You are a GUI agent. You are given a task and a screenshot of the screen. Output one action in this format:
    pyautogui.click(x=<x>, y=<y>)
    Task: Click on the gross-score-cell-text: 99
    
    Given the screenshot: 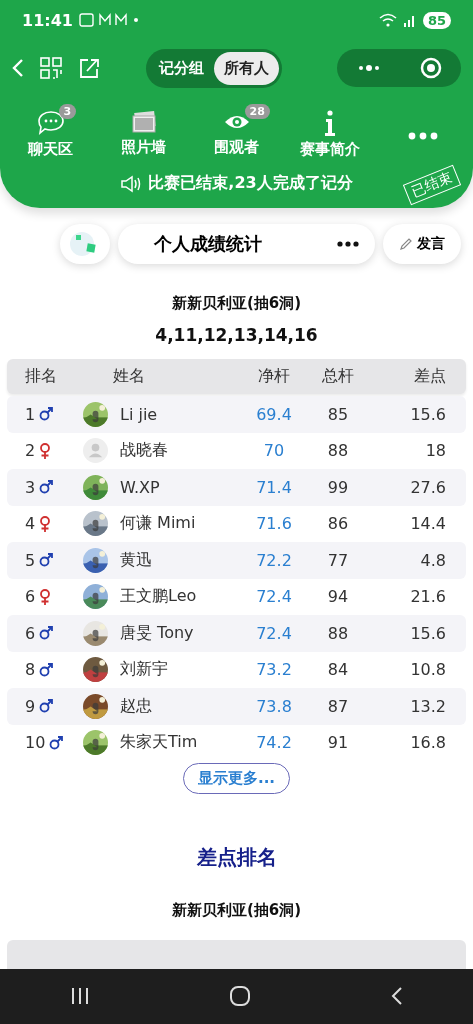 What is the action you would take?
    pyautogui.click(x=338, y=487)
    